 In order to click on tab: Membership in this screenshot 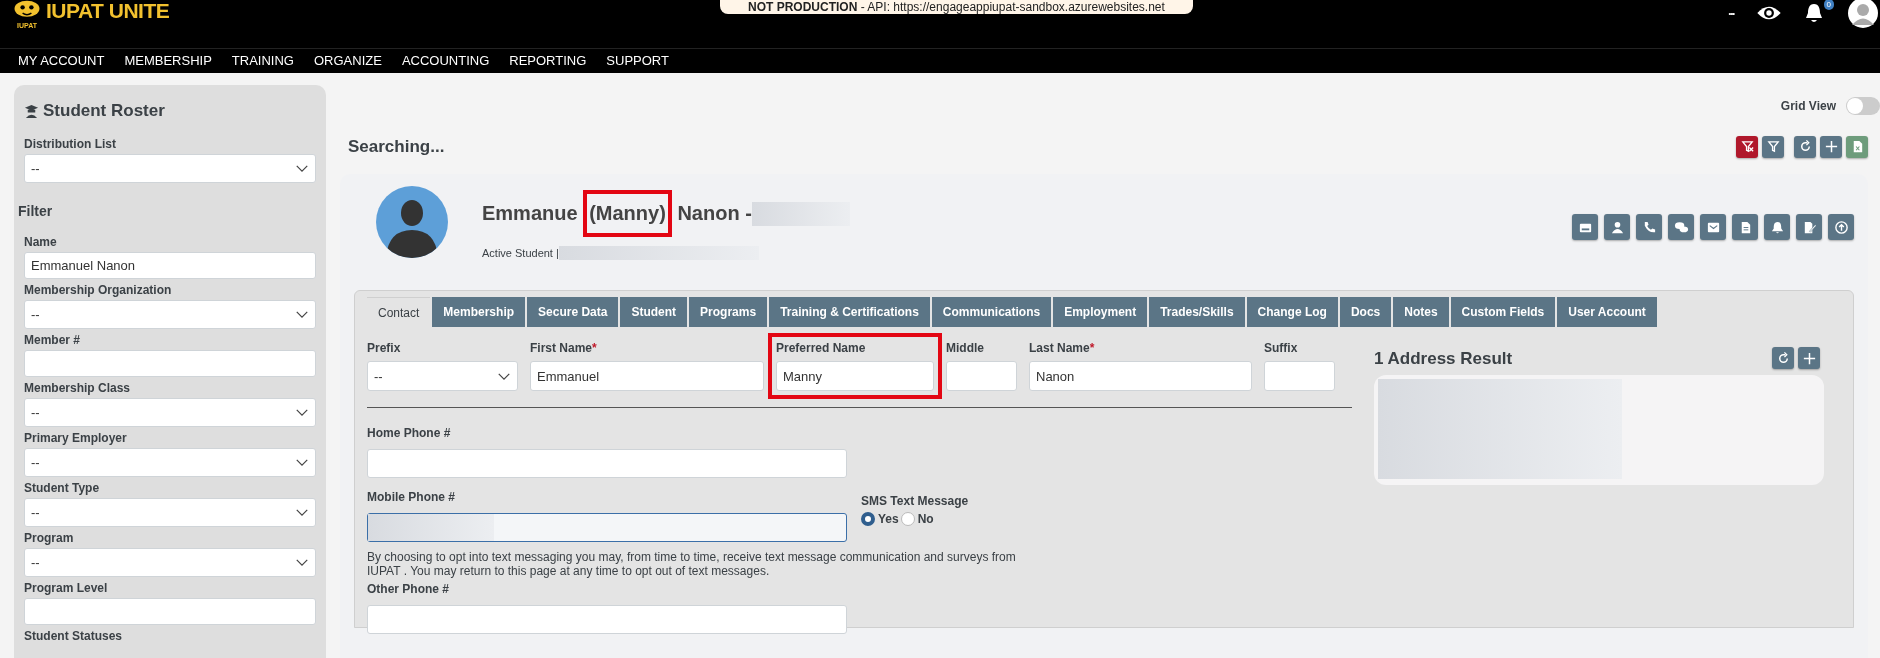, I will do `click(479, 312)`.